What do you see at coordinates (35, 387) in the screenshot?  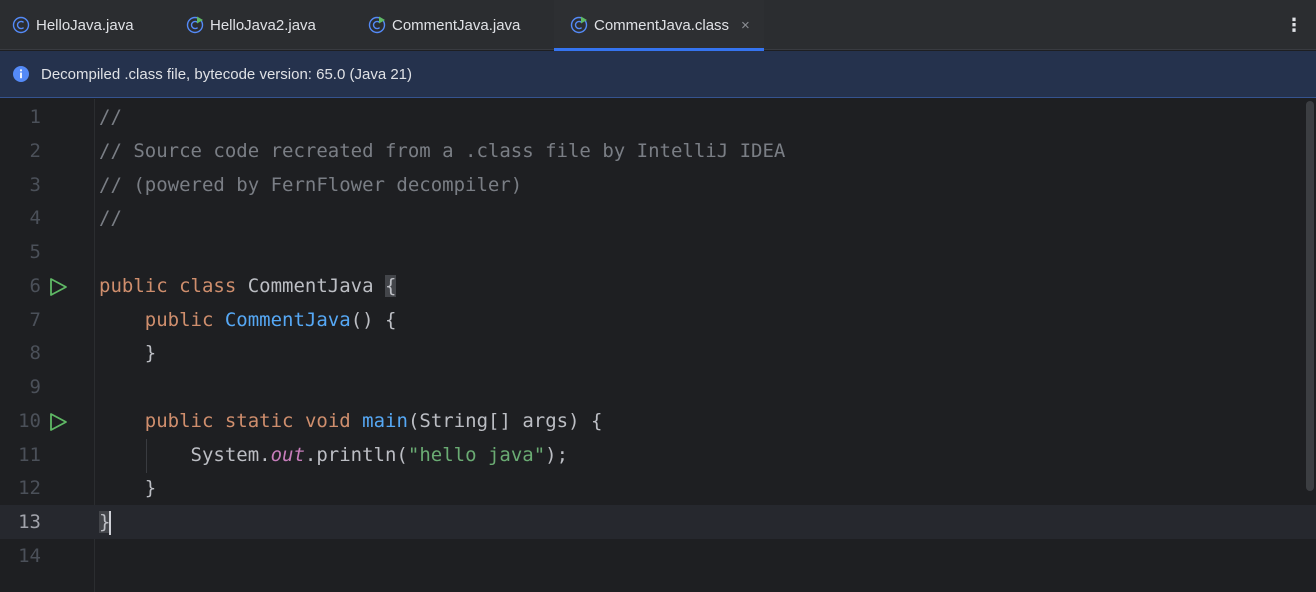 I see `line-number: 9` at bounding box center [35, 387].